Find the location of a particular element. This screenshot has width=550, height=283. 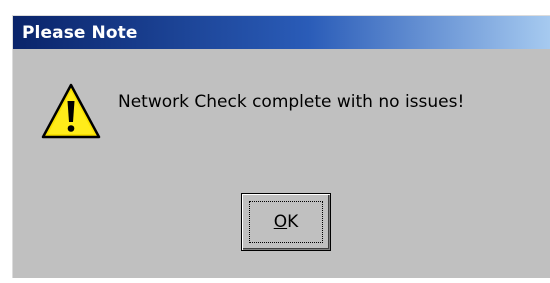

ok-label-rest: K is located at coordinates (293, 222).